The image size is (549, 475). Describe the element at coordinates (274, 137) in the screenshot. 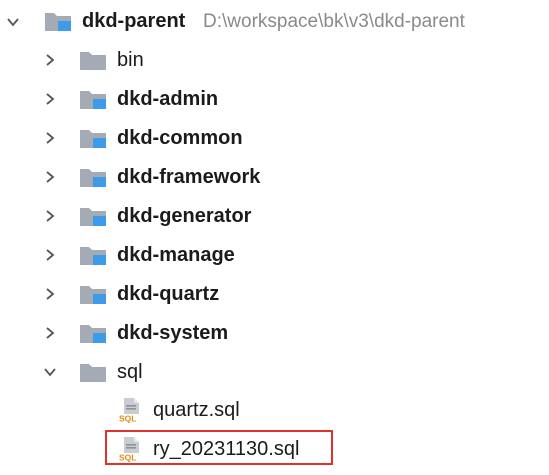

I see `tree-row-dkd-common: dkd-common` at that location.